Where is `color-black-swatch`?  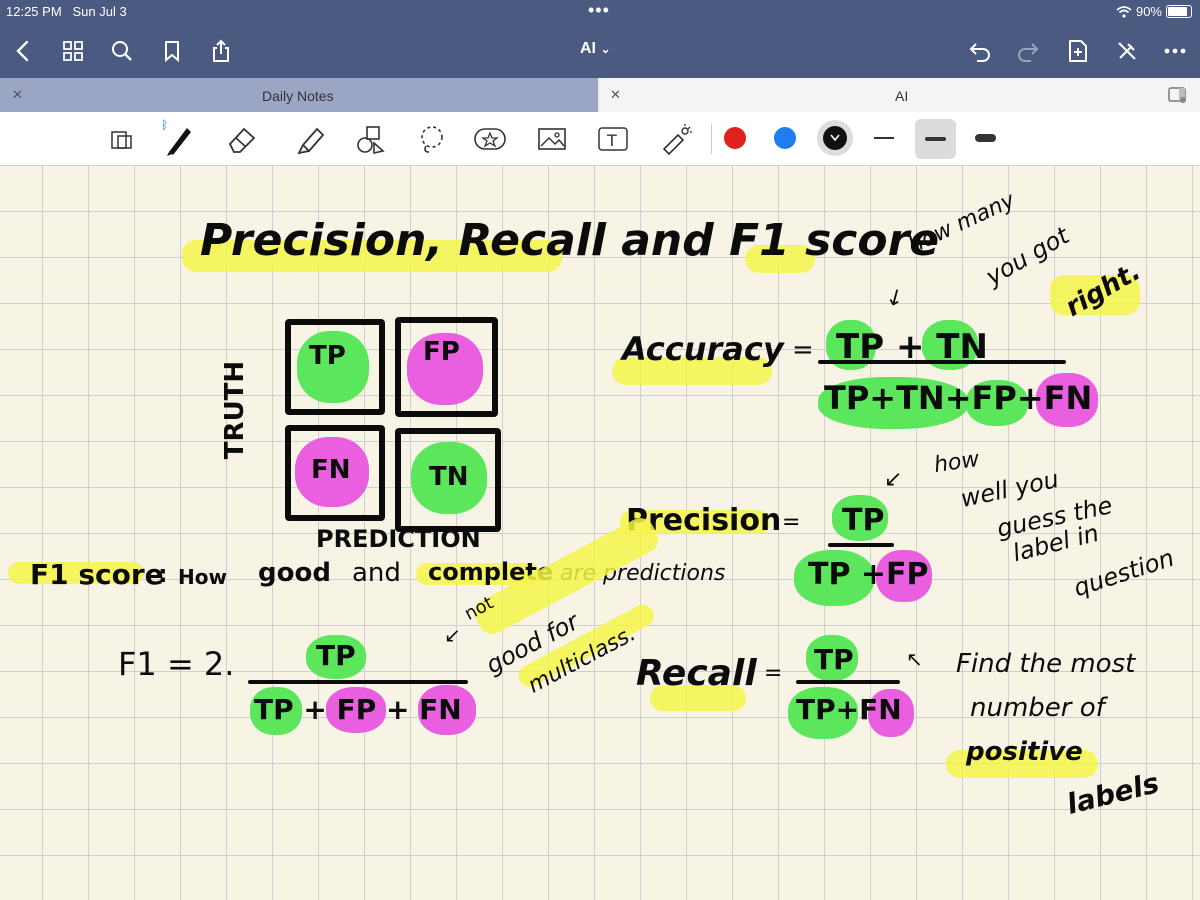 color-black-swatch is located at coordinates (835, 138).